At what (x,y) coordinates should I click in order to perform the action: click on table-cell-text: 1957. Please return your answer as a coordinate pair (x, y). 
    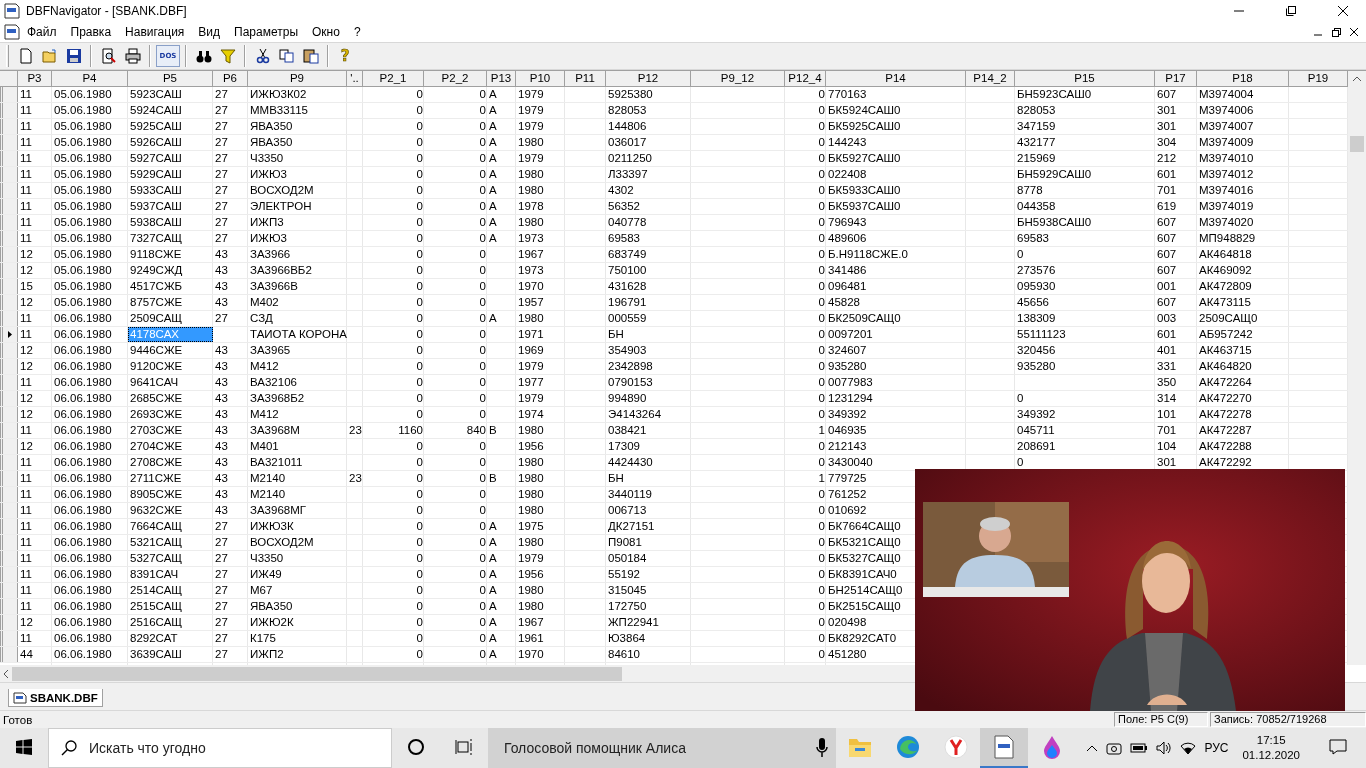
    Looking at the image, I should click on (531, 302).